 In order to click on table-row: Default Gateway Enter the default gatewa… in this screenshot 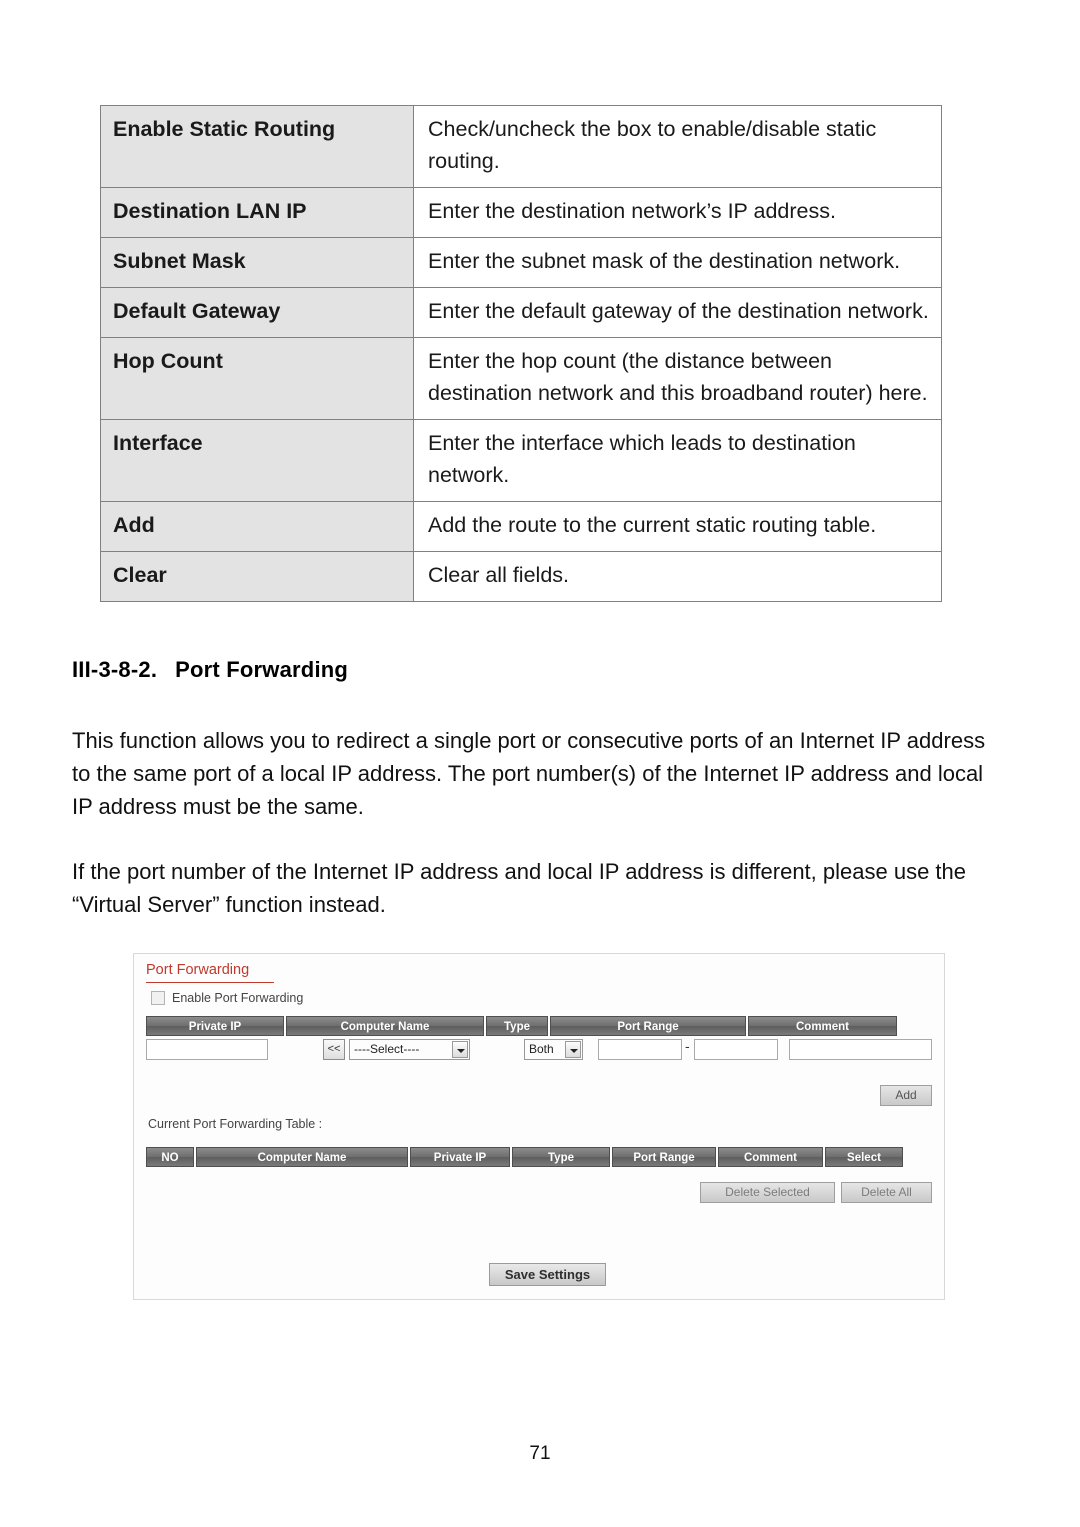, I will do `click(521, 312)`.